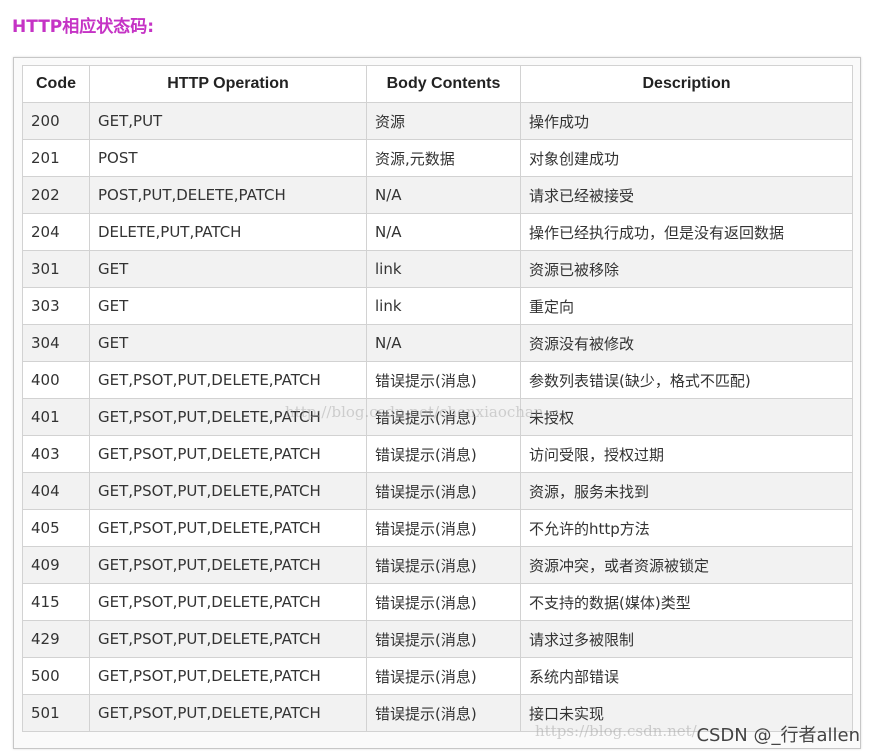 The width and height of the screenshot is (874, 751). I want to click on cell-description: 资源没有被修改, so click(686, 343).